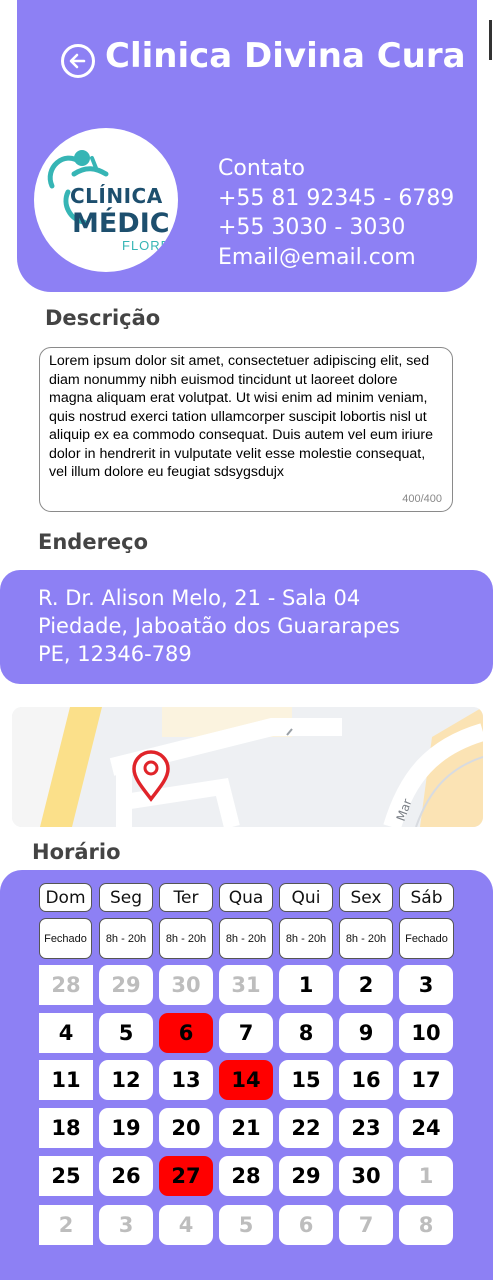  Describe the element at coordinates (186, 1080) in the screenshot. I see `calendar-day-cell: 13` at that location.